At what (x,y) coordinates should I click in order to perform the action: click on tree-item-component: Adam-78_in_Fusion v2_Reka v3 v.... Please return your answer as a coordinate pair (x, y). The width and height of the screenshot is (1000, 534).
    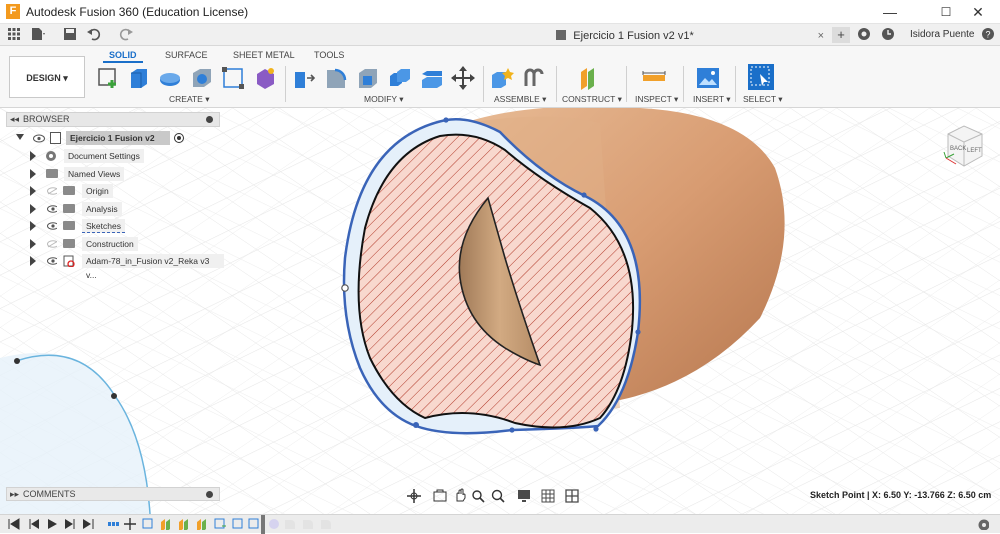
    Looking at the image, I should click on (112, 266).